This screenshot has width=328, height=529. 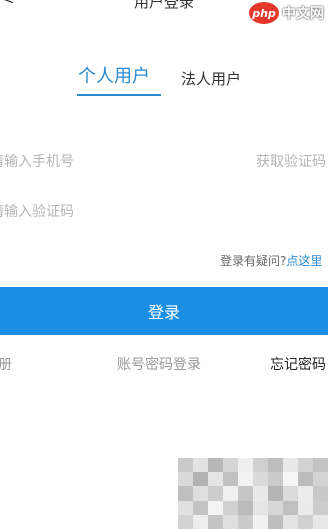 What do you see at coordinates (114, 75) in the screenshot?
I see `tab-personal-user: 个人用户` at bounding box center [114, 75].